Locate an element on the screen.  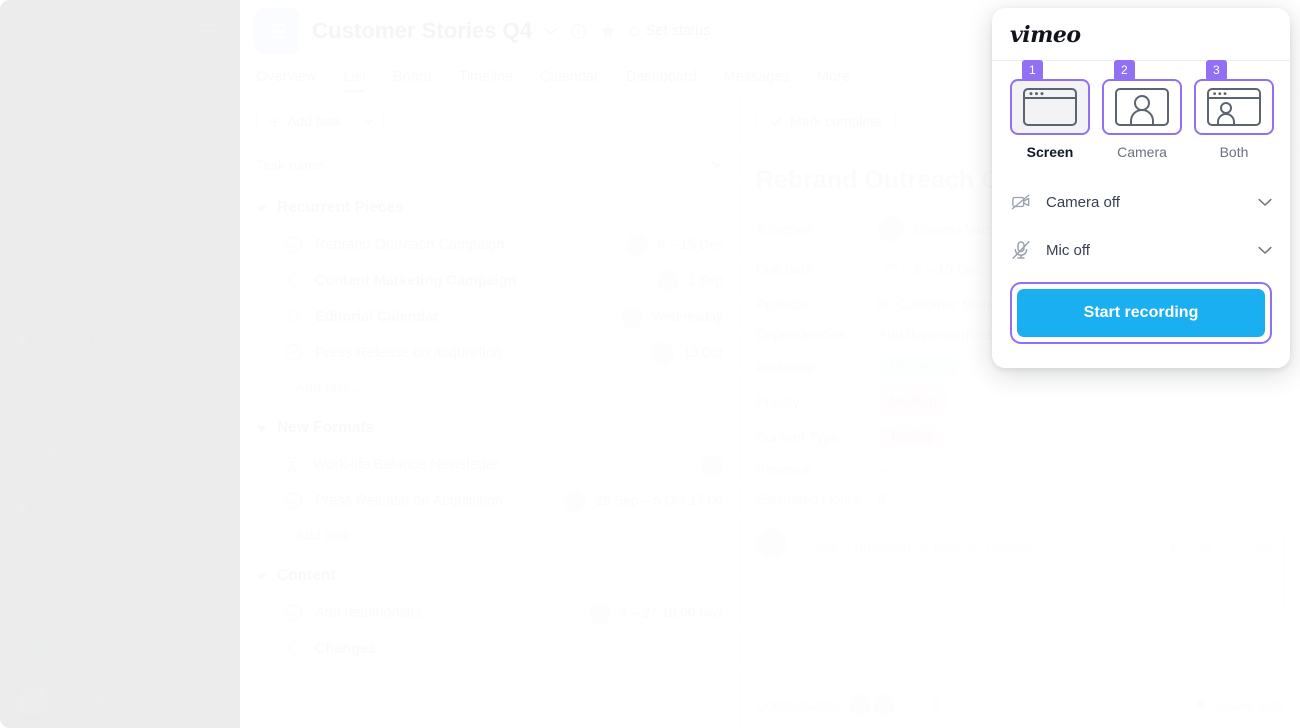
tab-overview: Overview is located at coordinates (286, 80).